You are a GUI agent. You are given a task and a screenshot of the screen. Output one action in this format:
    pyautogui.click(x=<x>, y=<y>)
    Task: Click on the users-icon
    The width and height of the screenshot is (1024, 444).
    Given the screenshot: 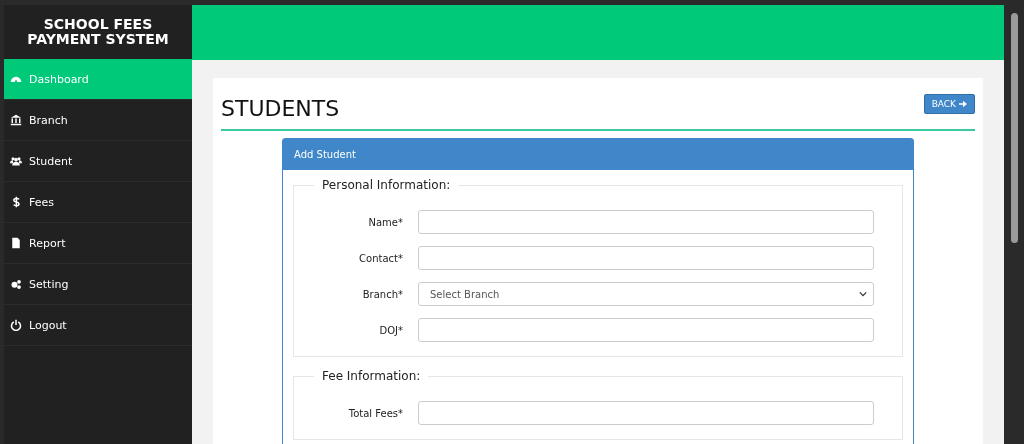 What is the action you would take?
    pyautogui.click(x=16, y=161)
    